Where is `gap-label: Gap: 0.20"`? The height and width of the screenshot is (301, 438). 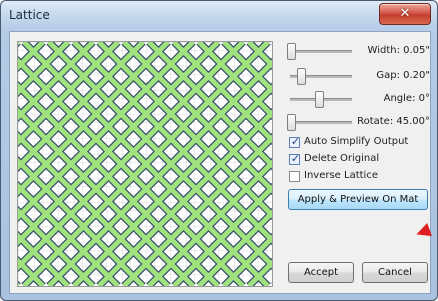
gap-label: Gap: 0.20" is located at coordinates (403, 75).